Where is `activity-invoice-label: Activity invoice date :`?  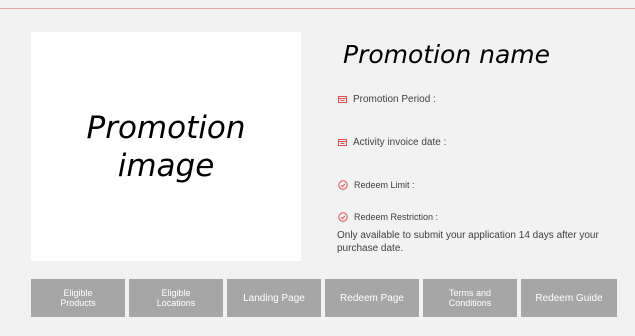
activity-invoice-label: Activity invoice date : is located at coordinates (400, 142).